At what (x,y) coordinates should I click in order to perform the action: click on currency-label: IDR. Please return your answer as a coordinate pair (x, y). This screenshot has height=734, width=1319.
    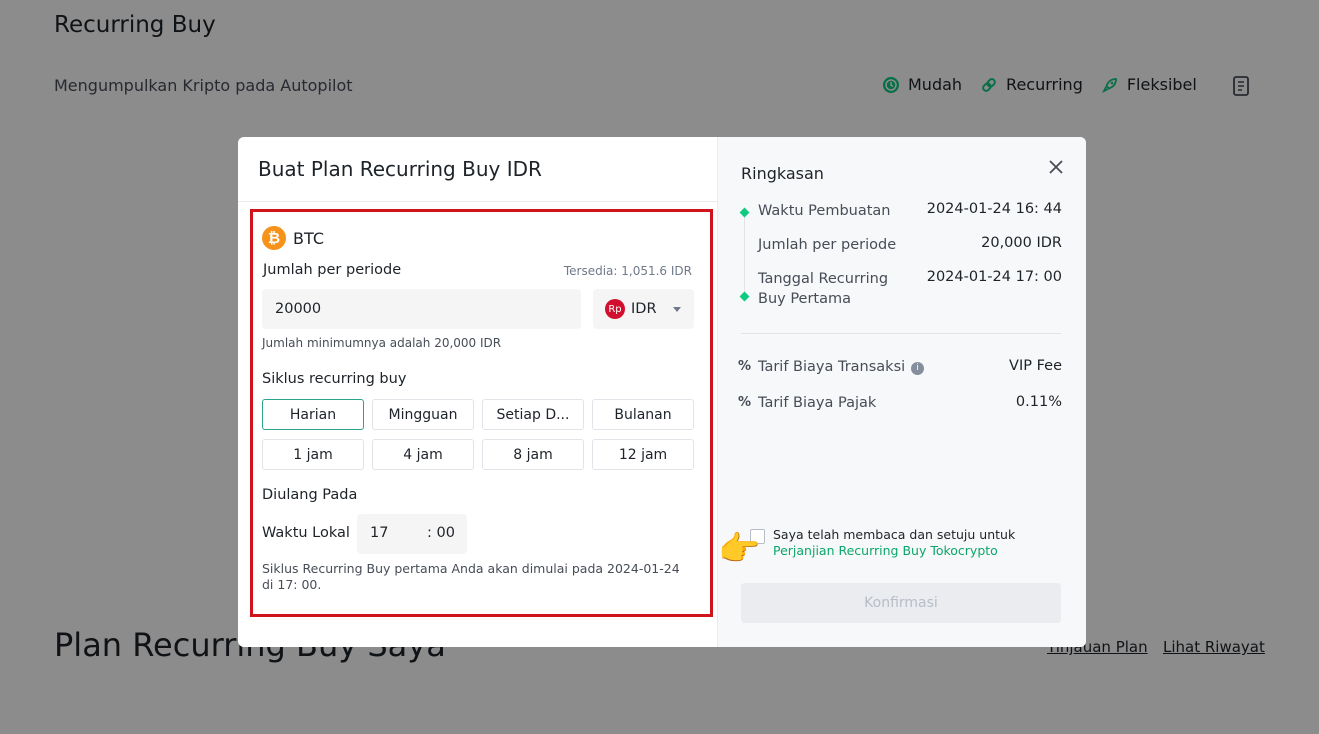
    Looking at the image, I should click on (644, 309).